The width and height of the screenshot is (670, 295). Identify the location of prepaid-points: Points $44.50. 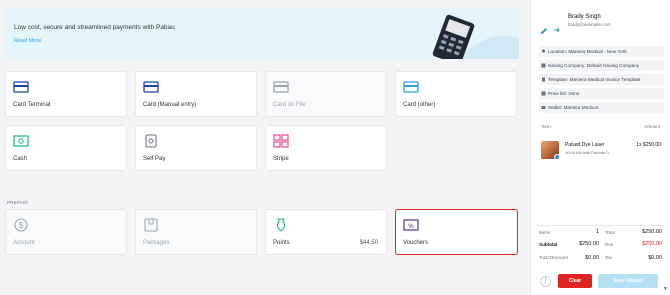
(326, 232).